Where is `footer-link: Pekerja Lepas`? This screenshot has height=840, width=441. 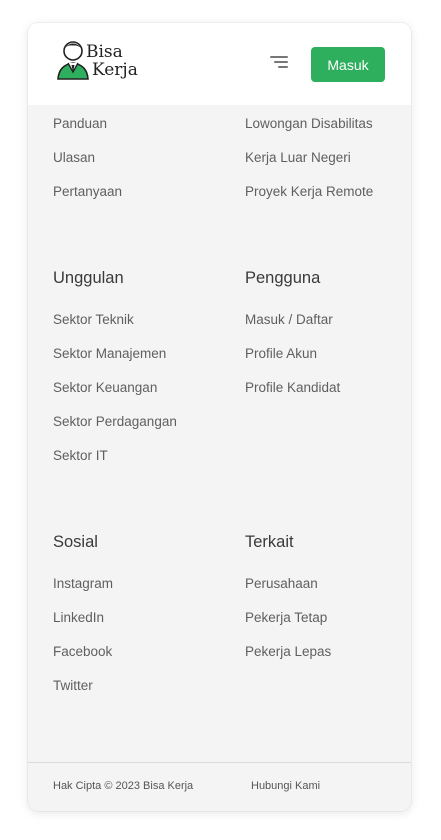 footer-link: Pekerja Lepas is located at coordinates (288, 652).